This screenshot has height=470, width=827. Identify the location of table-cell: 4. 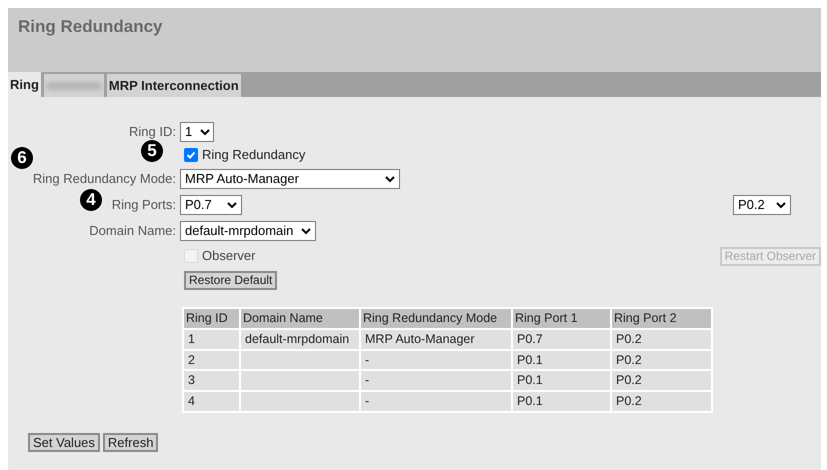
(211, 401).